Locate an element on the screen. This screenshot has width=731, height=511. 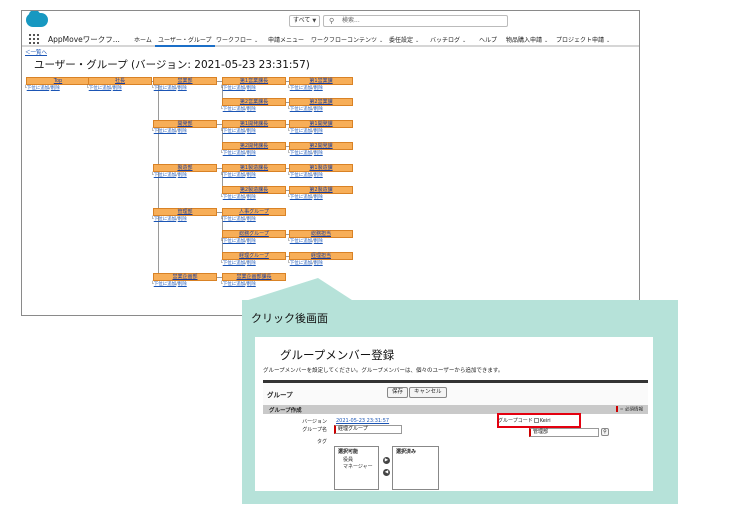
group-code-field: グループコード Keiri is located at coordinates (524, 420).